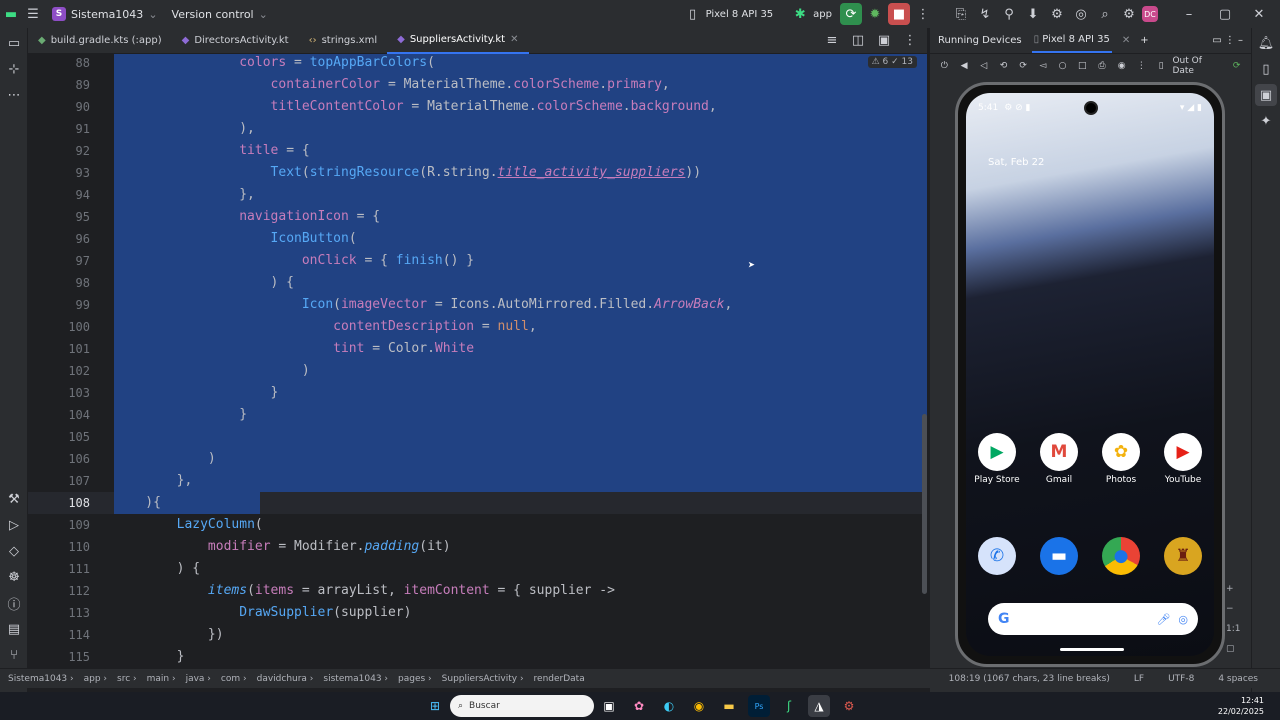 This screenshot has width=1280, height=720. Describe the element at coordinates (14, 95) in the screenshot. I see `more-tools-icon: ⋯` at that location.